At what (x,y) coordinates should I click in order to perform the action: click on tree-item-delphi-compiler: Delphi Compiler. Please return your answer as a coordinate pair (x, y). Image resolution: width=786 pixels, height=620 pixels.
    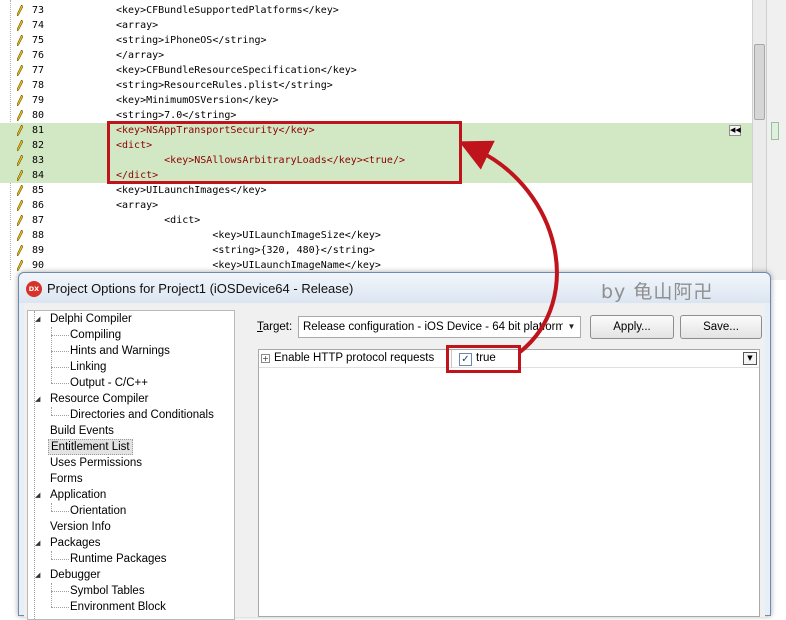
    Looking at the image, I should click on (91, 319).